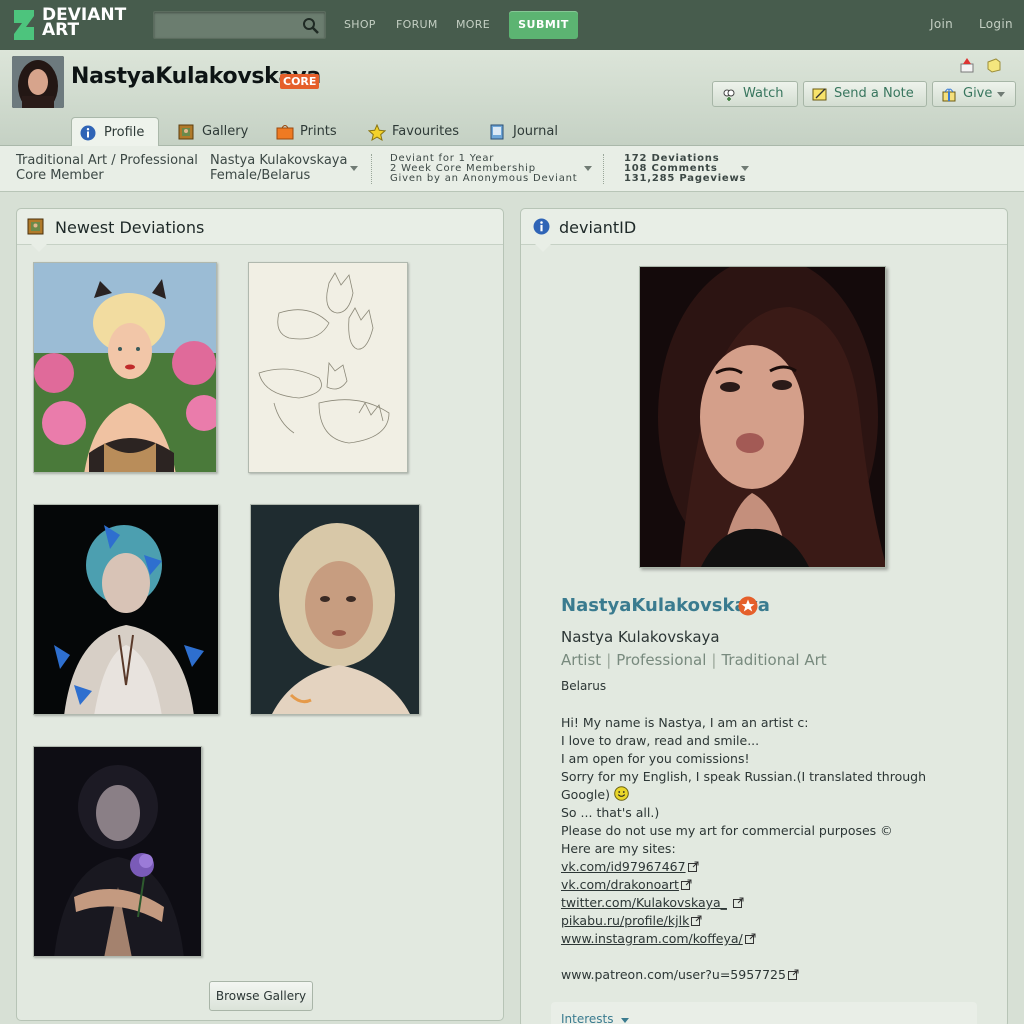 This screenshot has width=1024, height=1024. What do you see at coordinates (497, 132) in the screenshot?
I see `journal-icon` at bounding box center [497, 132].